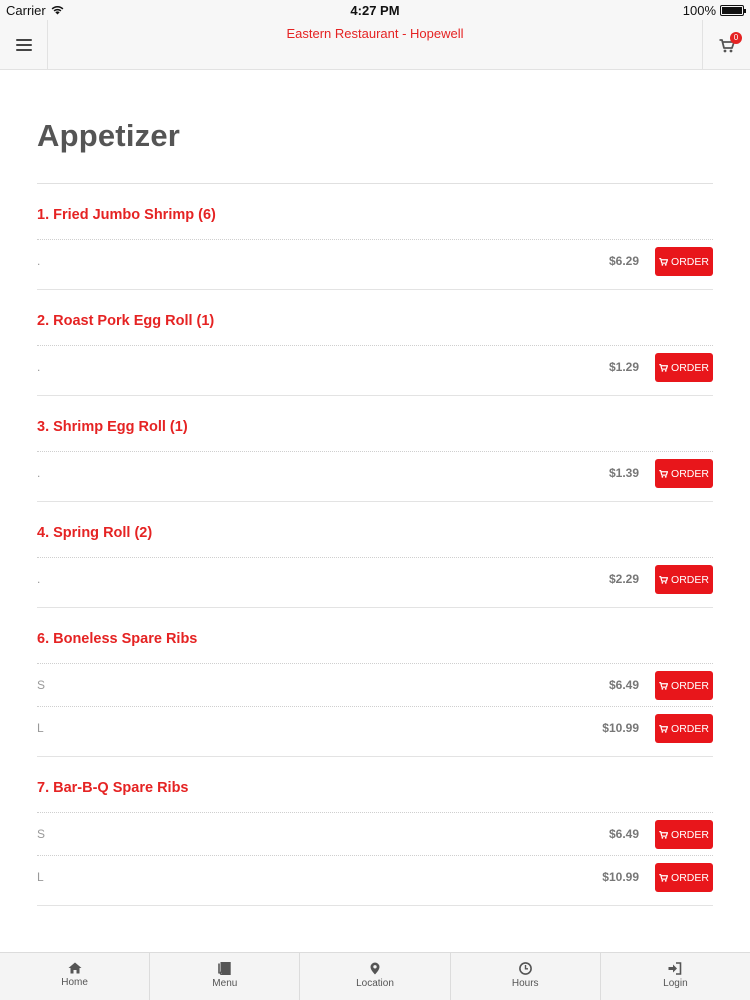 The image size is (750, 1000). What do you see at coordinates (736, 38) in the screenshot?
I see `cart-count-badge: 0` at bounding box center [736, 38].